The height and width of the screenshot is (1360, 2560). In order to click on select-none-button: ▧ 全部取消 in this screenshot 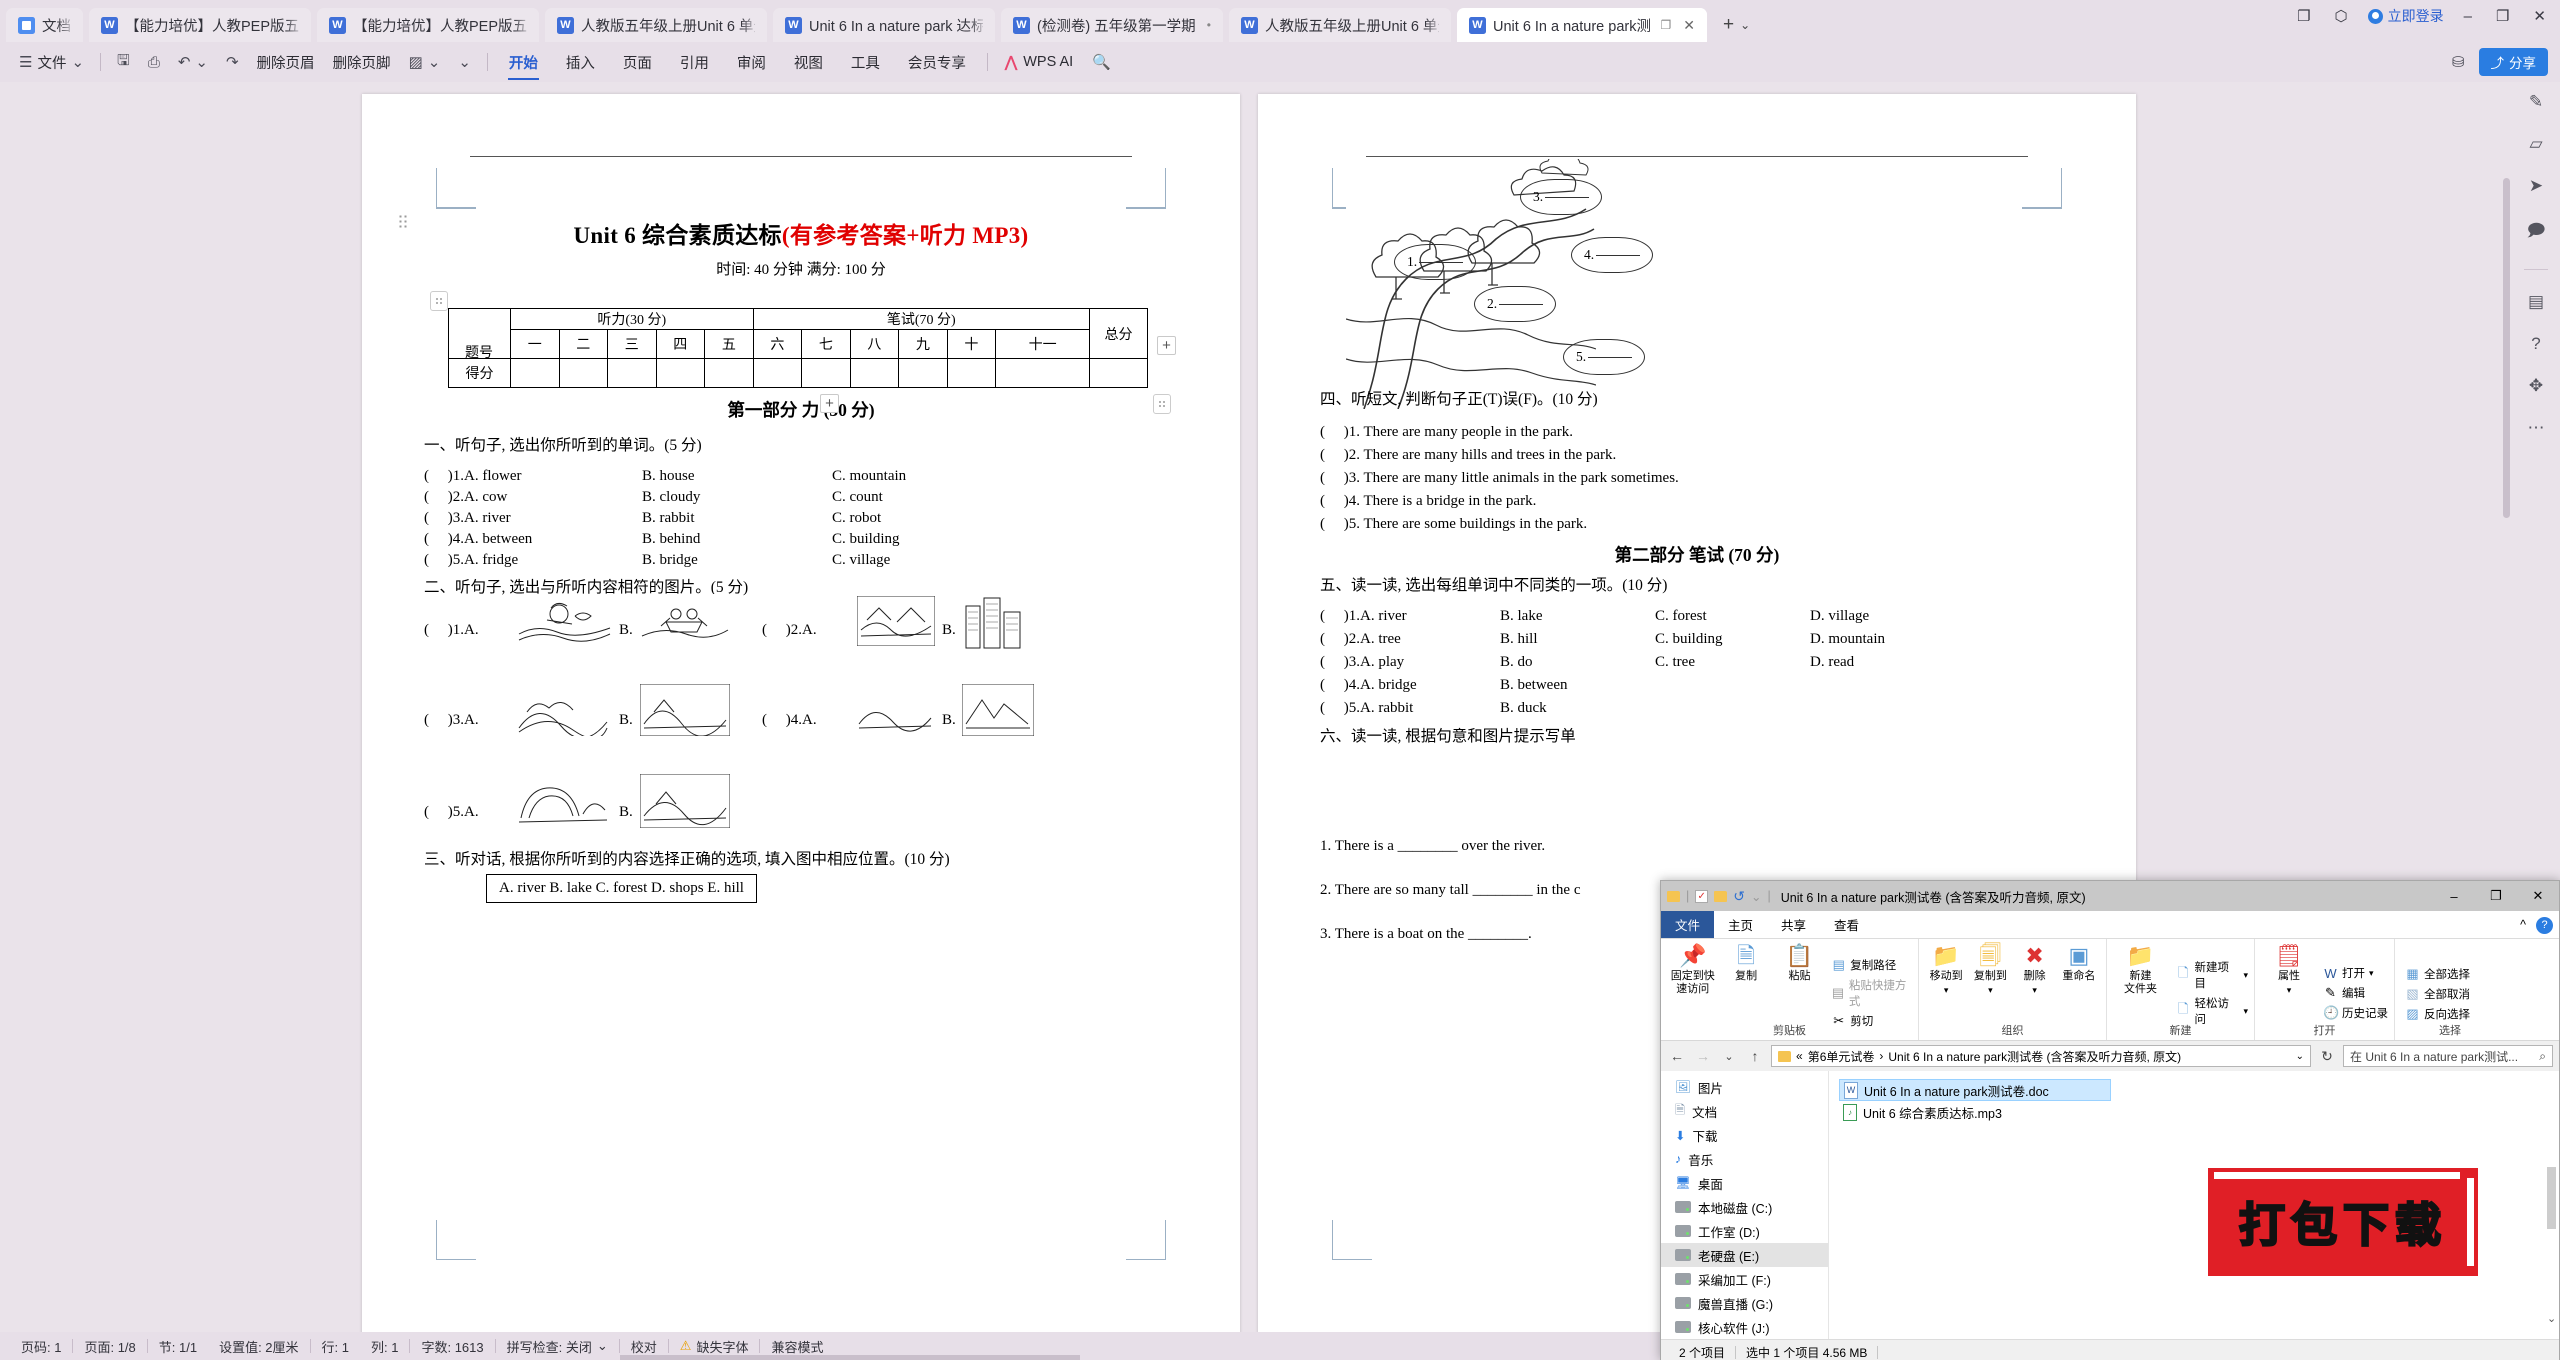, I will do `click(2437, 994)`.